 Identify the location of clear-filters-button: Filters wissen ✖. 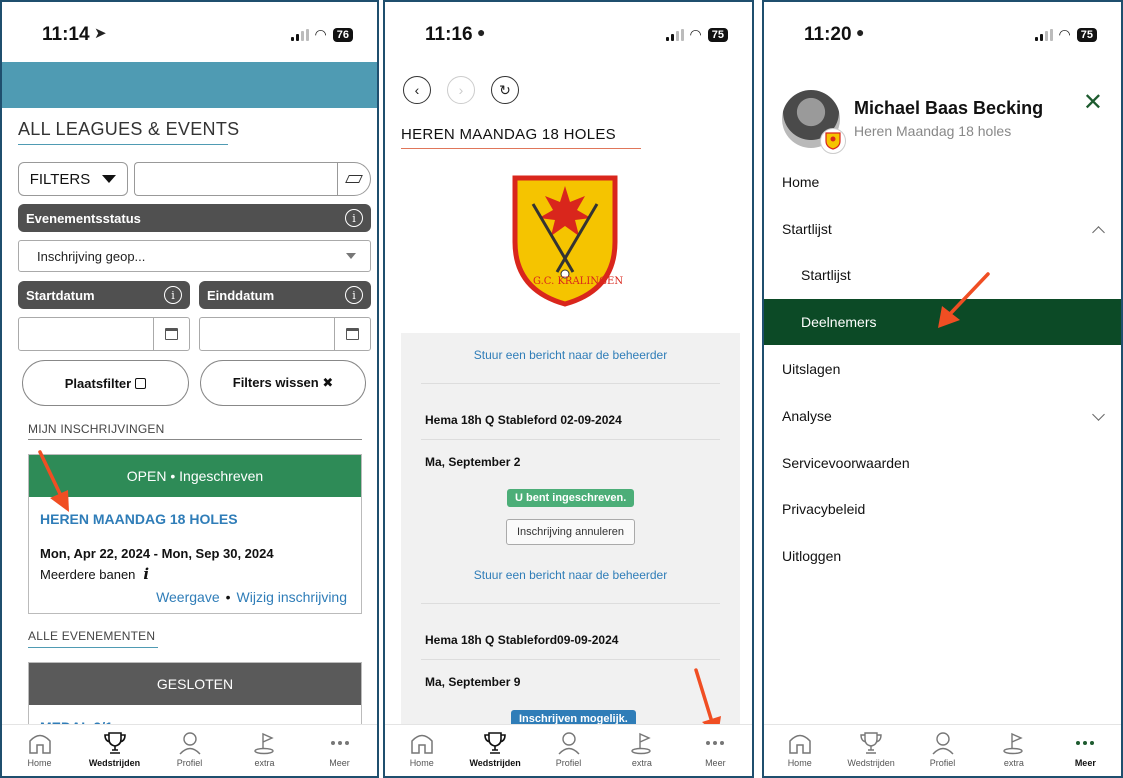
(283, 383).